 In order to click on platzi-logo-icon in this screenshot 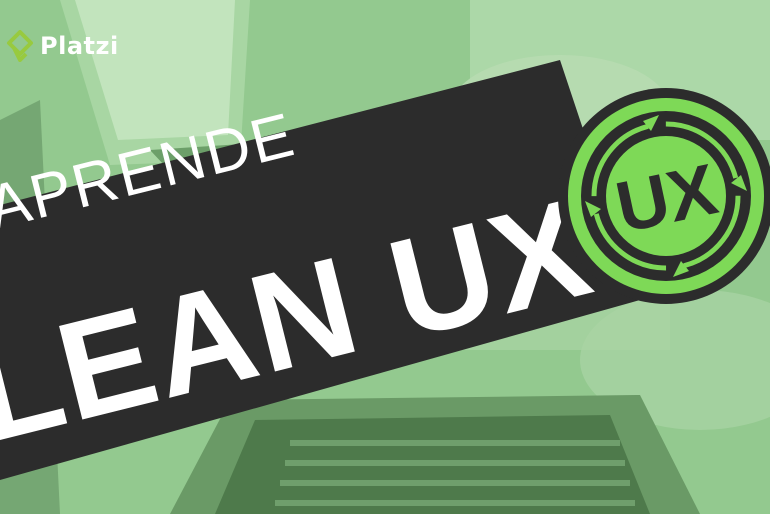, I will do `click(20, 46)`.